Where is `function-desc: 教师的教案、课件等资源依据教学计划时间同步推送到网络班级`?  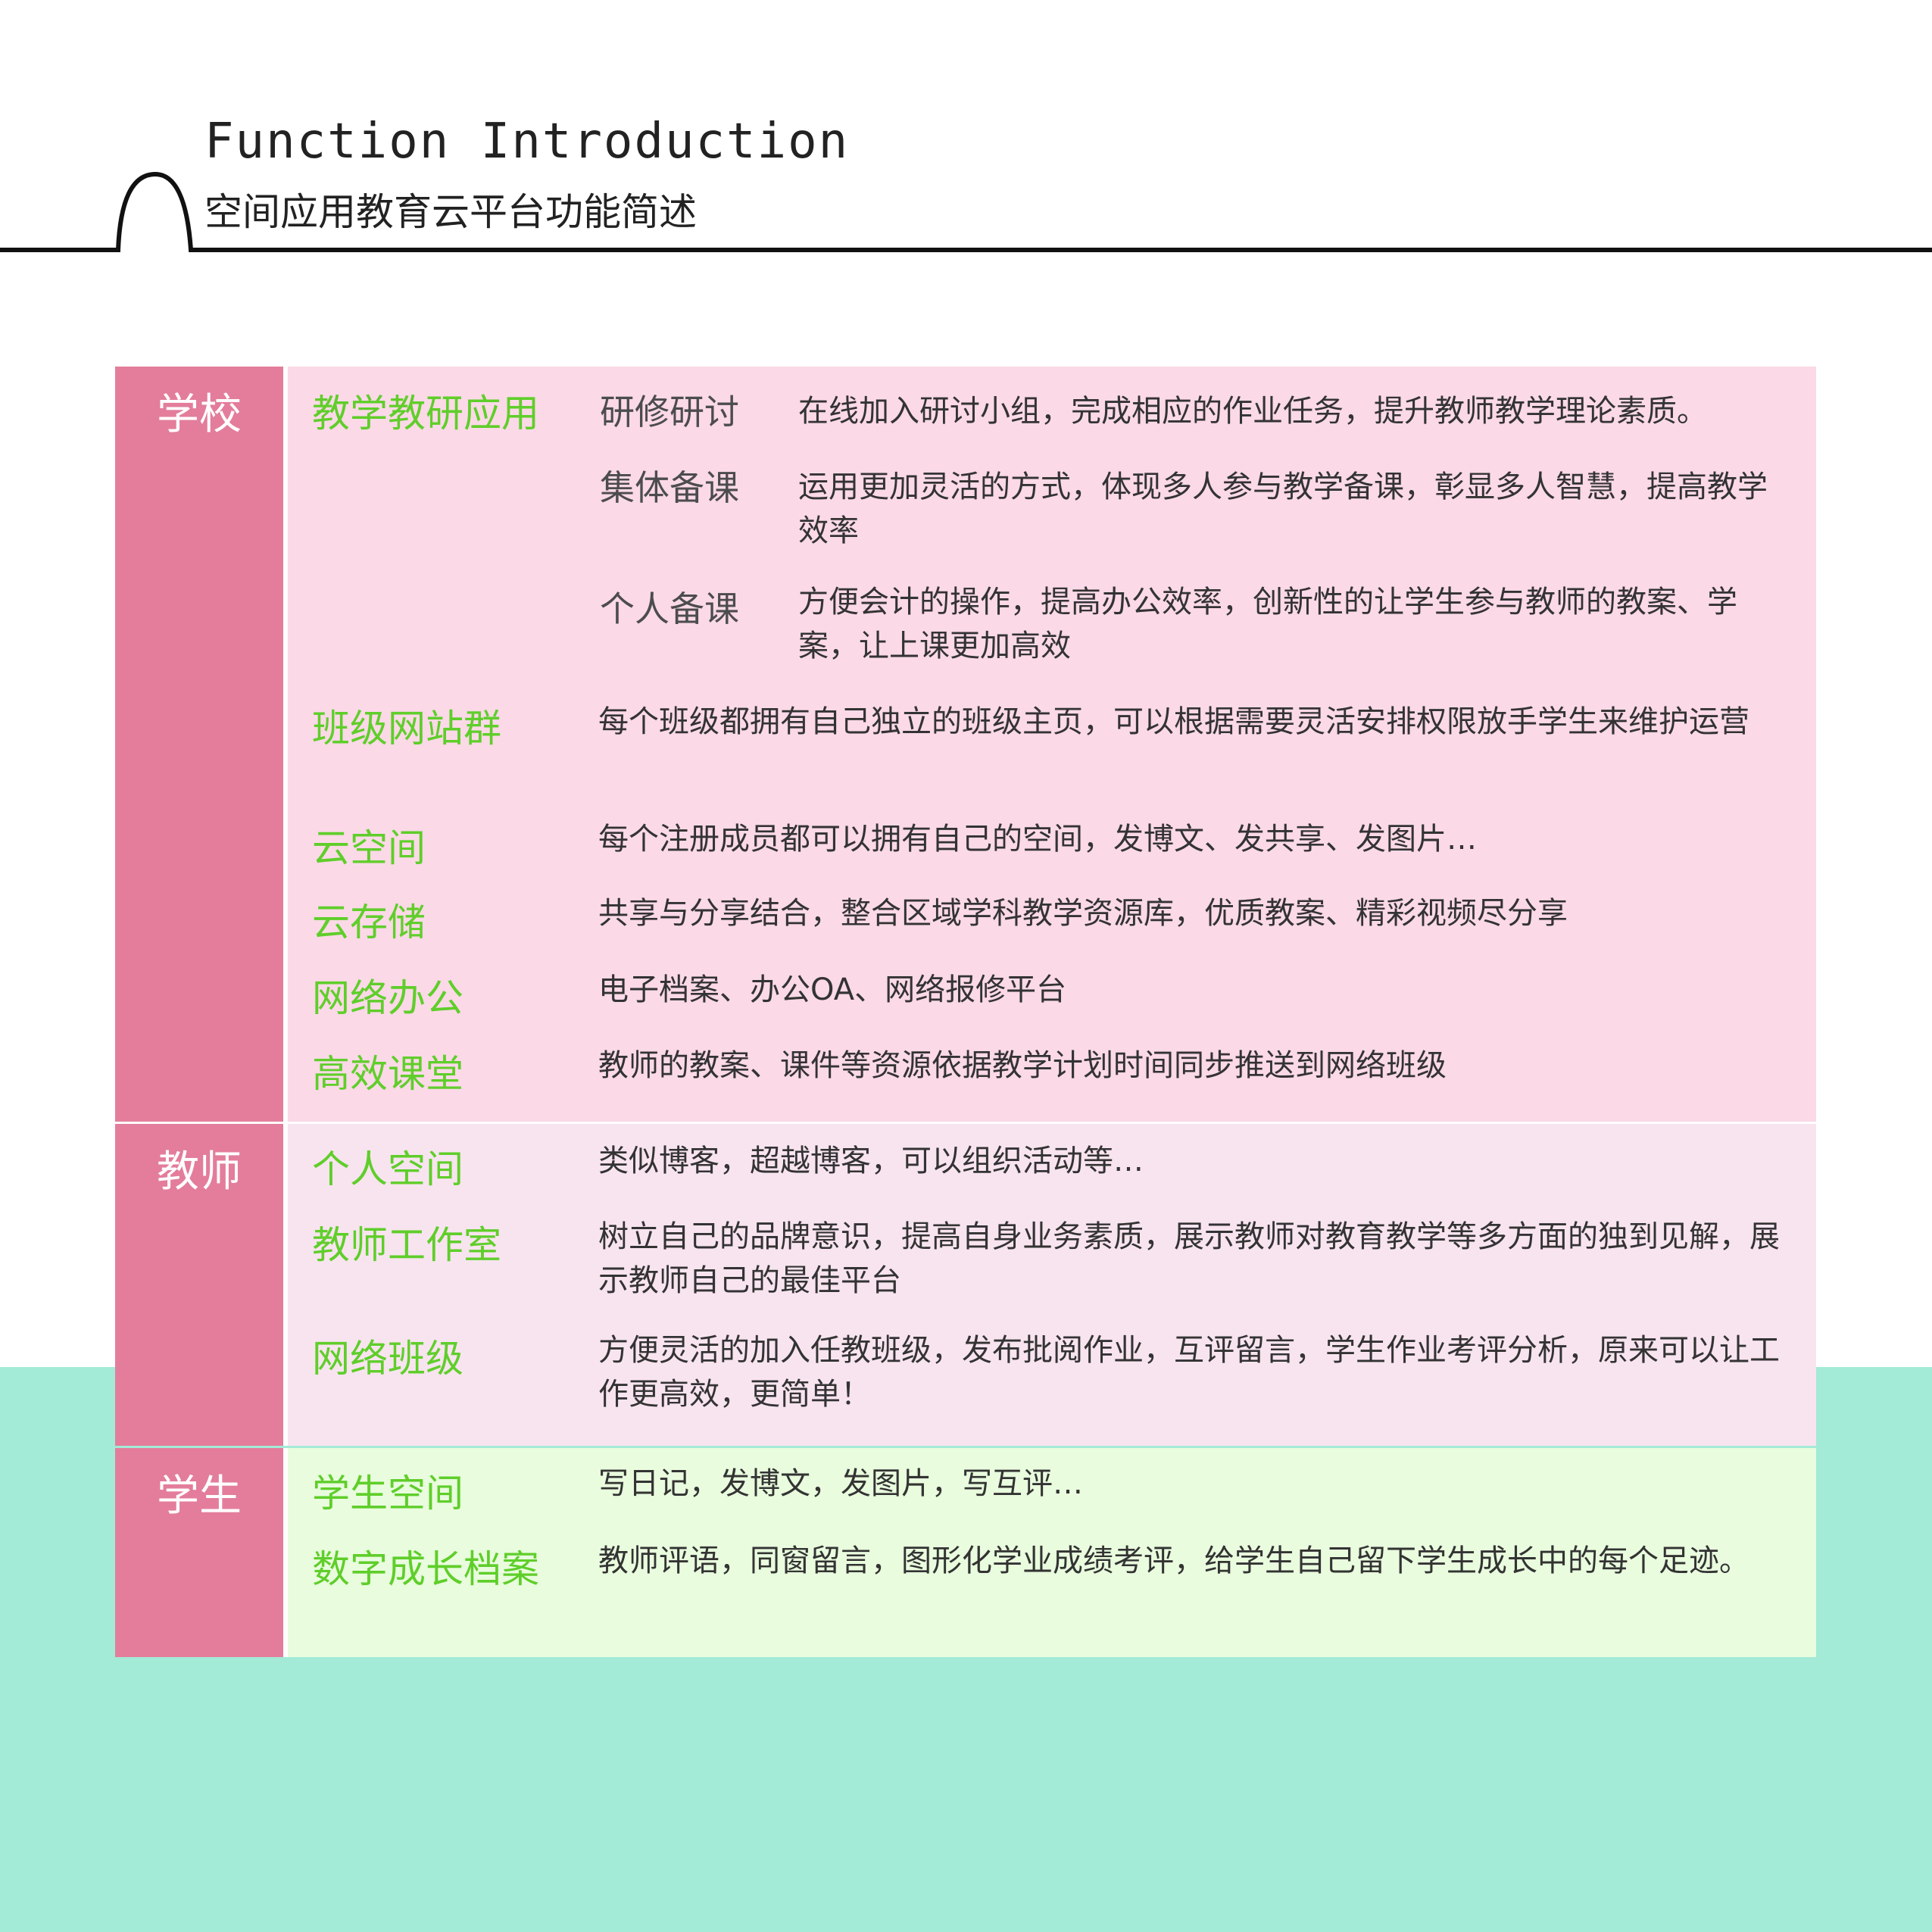
function-desc: 教师的教案、课件等资源依据教学计划时间同步推送到网络班级 is located at coordinates (1022, 1065).